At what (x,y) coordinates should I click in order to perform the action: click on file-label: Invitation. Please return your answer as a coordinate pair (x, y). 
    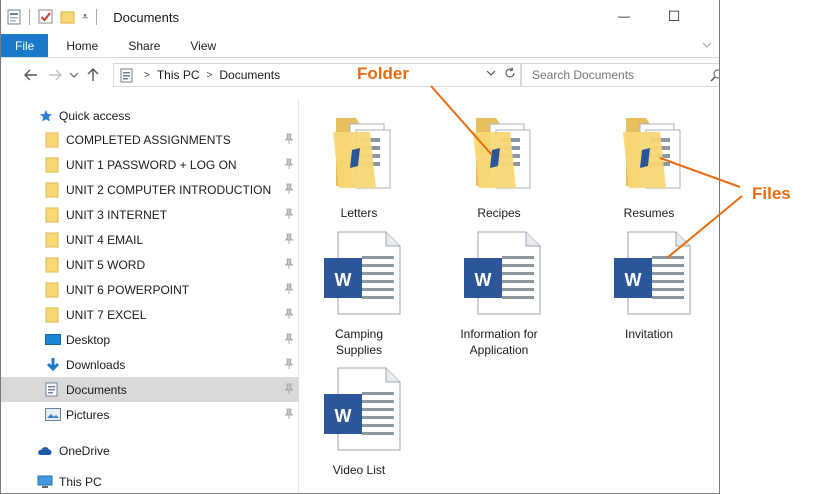
    Looking at the image, I should click on (649, 334).